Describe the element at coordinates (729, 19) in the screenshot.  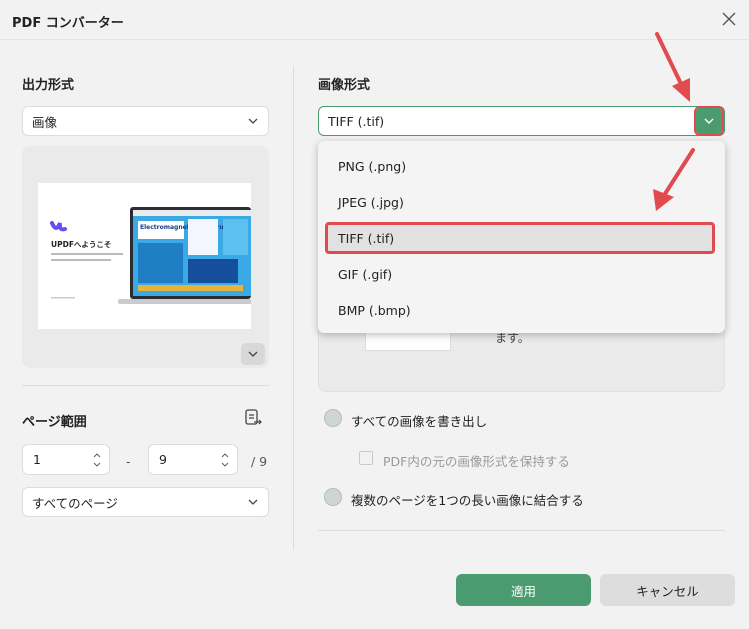
I see `close-icon` at that location.